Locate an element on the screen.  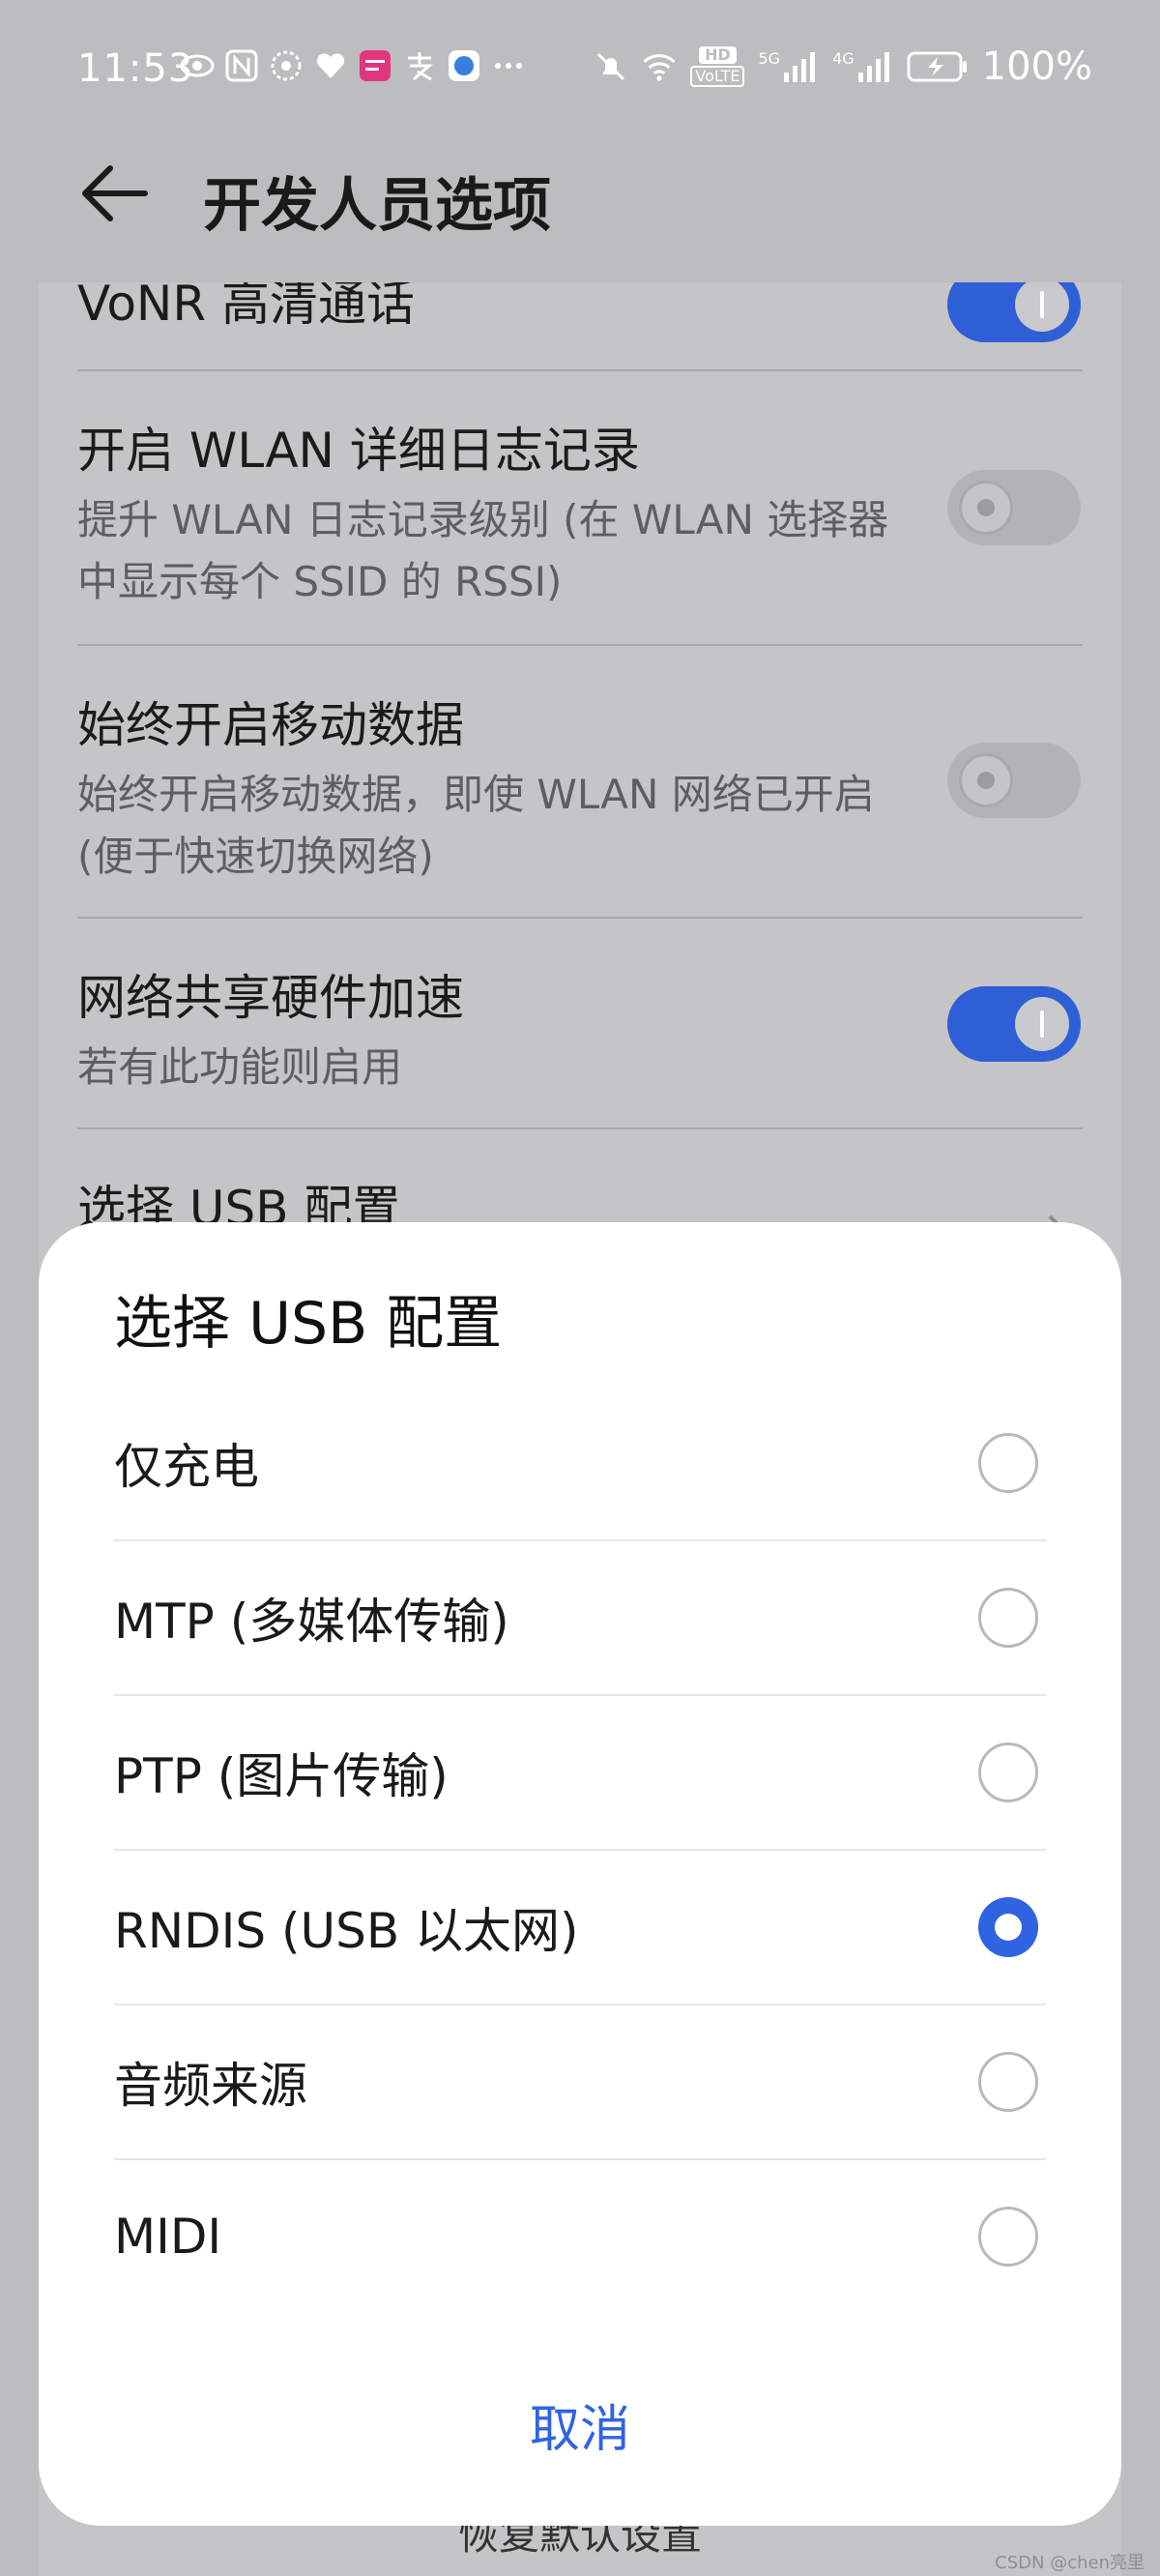
back-button is located at coordinates (114, 193).